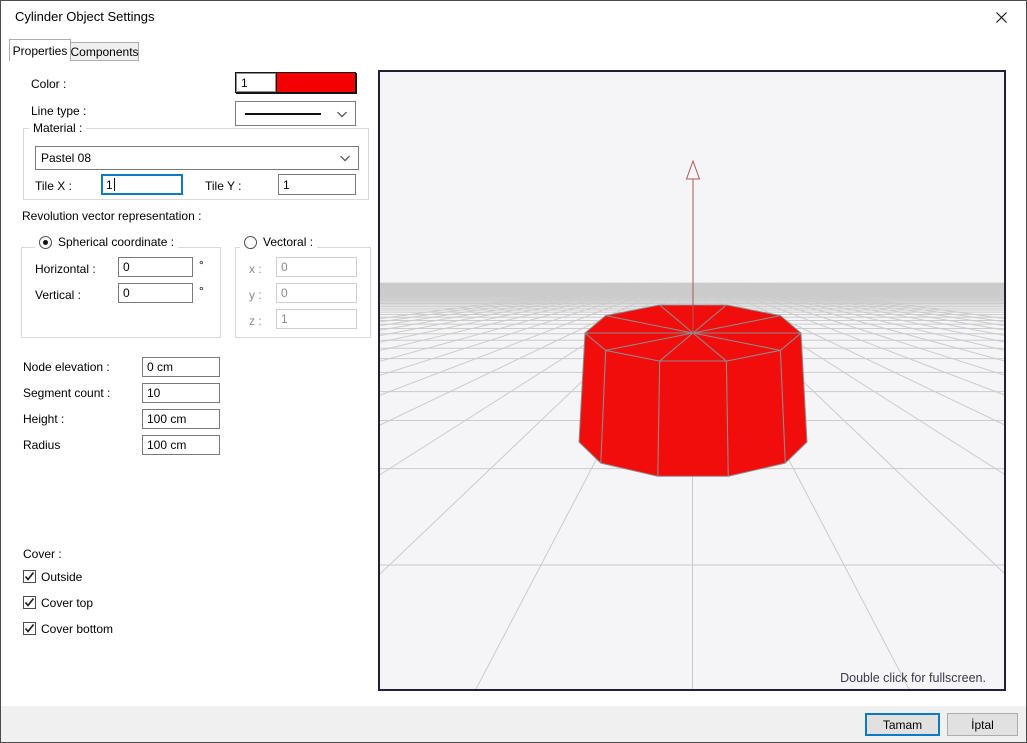 The image size is (1027, 743). I want to click on tile-x-input: 1, so click(142, 184).